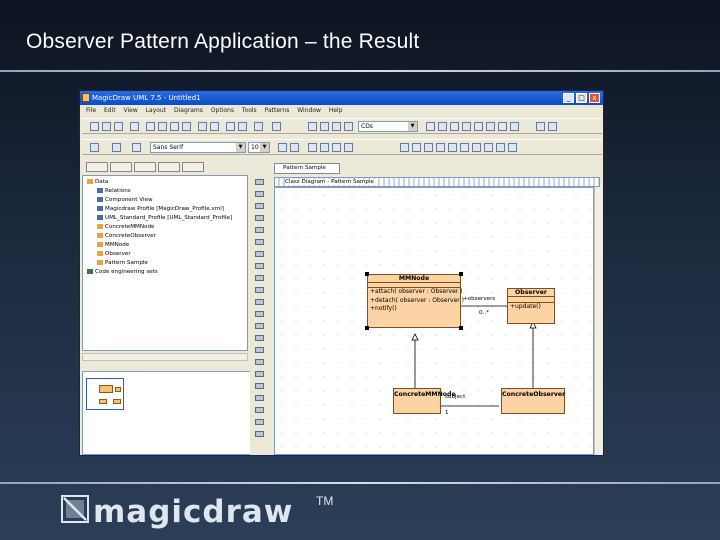 Image resolution: width=720 pixels, height=540 pixels. I want to click on zoom-icon, so click(312, 126).